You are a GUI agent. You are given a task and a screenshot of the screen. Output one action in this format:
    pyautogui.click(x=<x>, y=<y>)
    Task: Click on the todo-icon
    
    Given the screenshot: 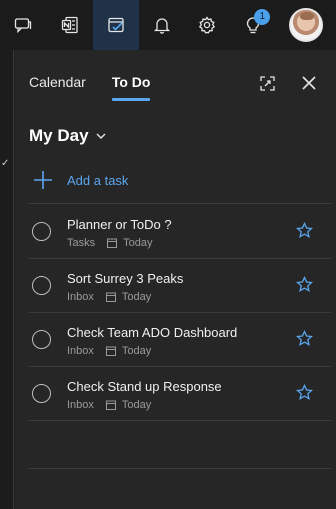 What is the action you would take?
    pyautogui.click(x=115, y=25)
    